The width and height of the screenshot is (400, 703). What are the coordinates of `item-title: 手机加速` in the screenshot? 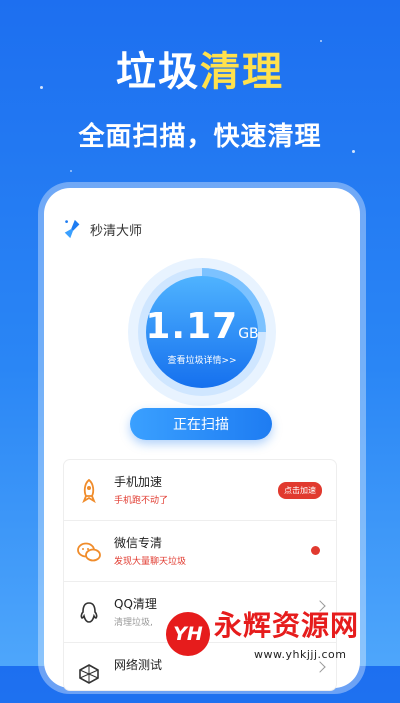 It's located at (138, 482).